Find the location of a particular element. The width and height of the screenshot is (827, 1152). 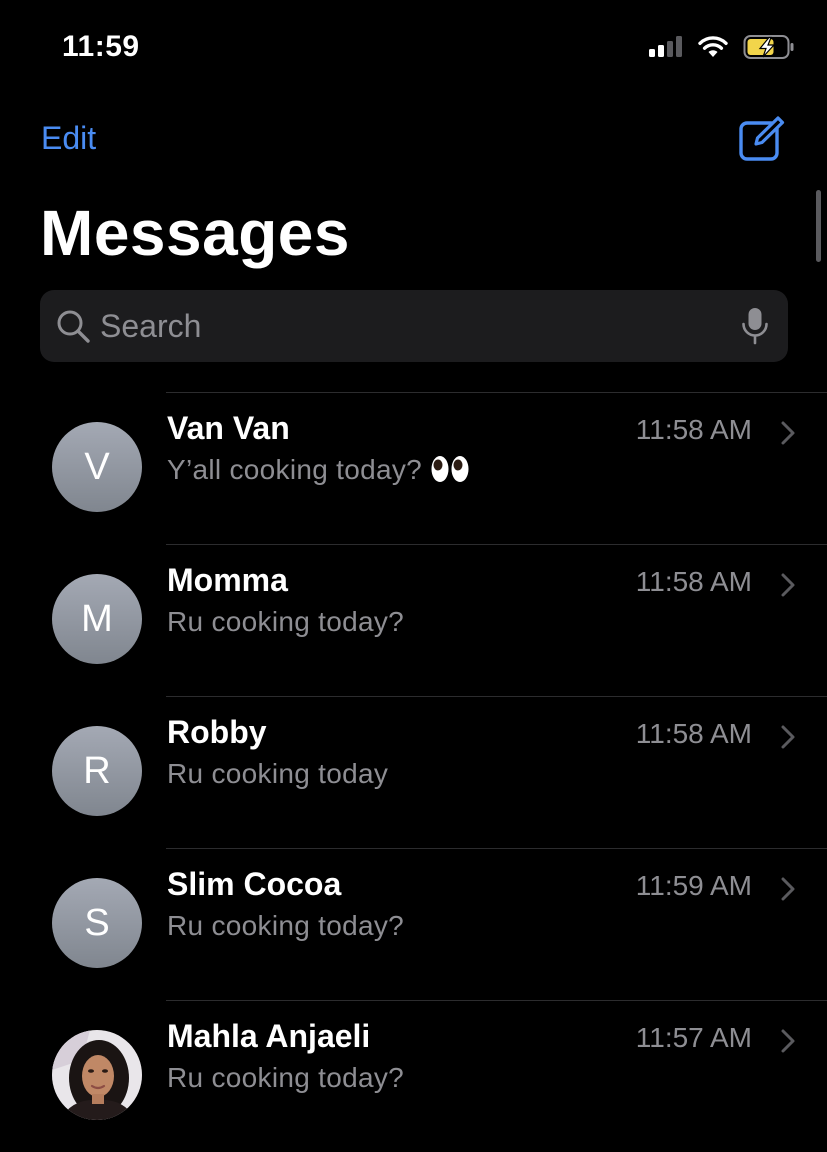

avatar: M is located at coordinates (97, 619).